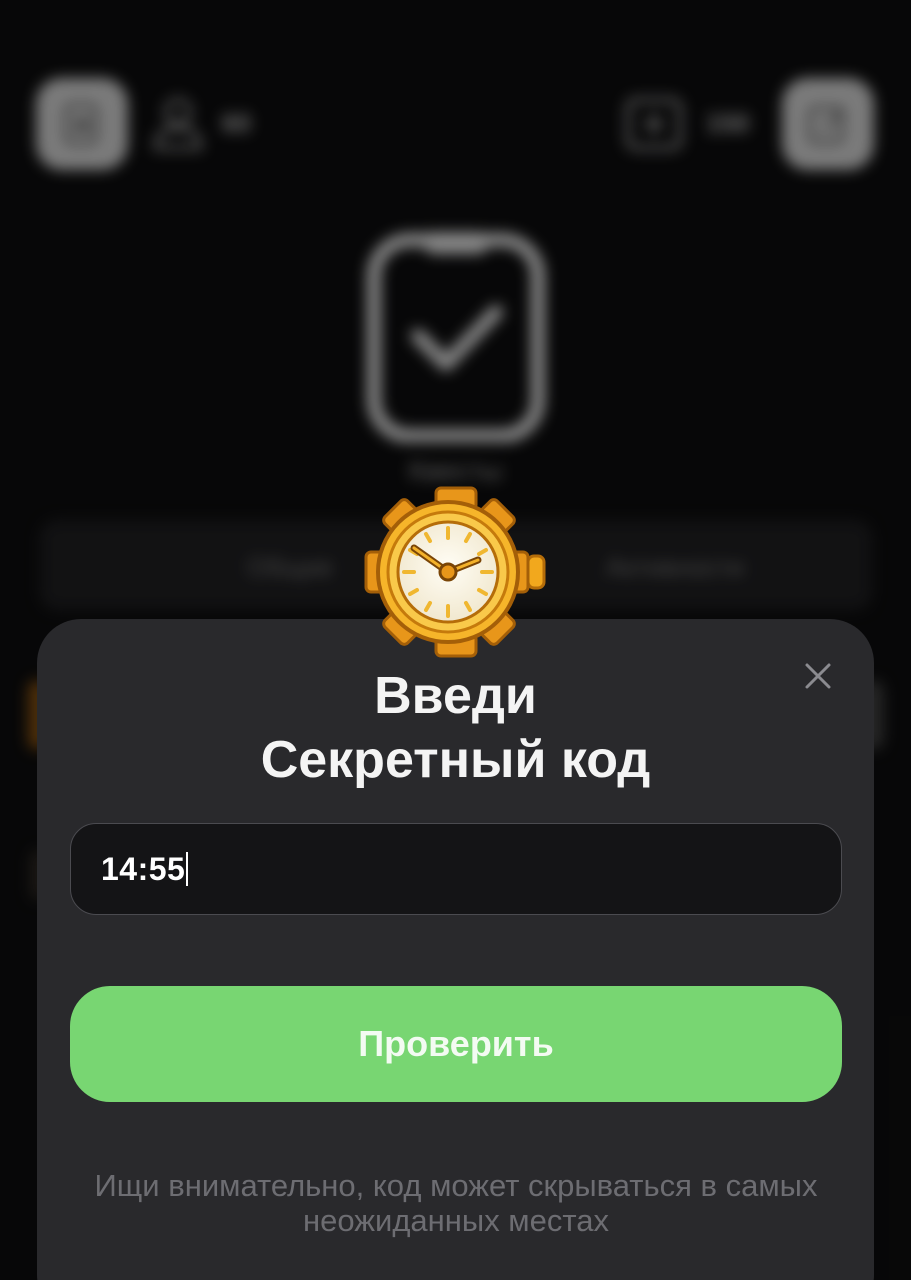  I want to click on secret-code-input: 14:55, so click(456, 869).